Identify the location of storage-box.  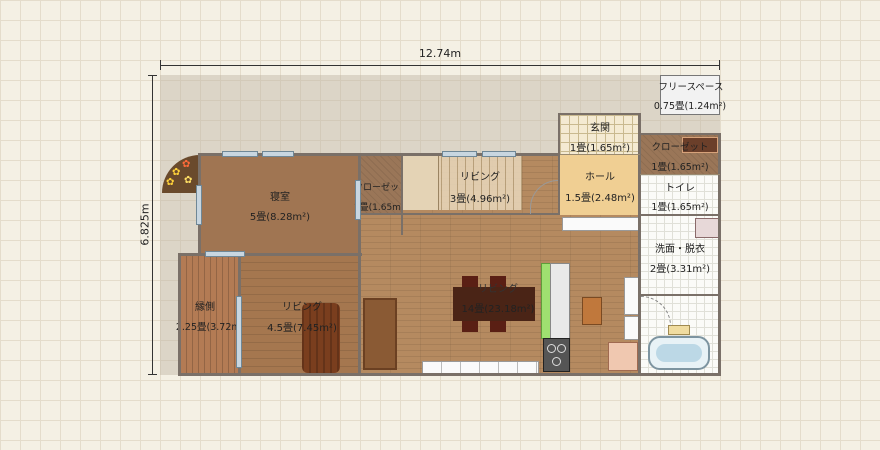
(592, 311).